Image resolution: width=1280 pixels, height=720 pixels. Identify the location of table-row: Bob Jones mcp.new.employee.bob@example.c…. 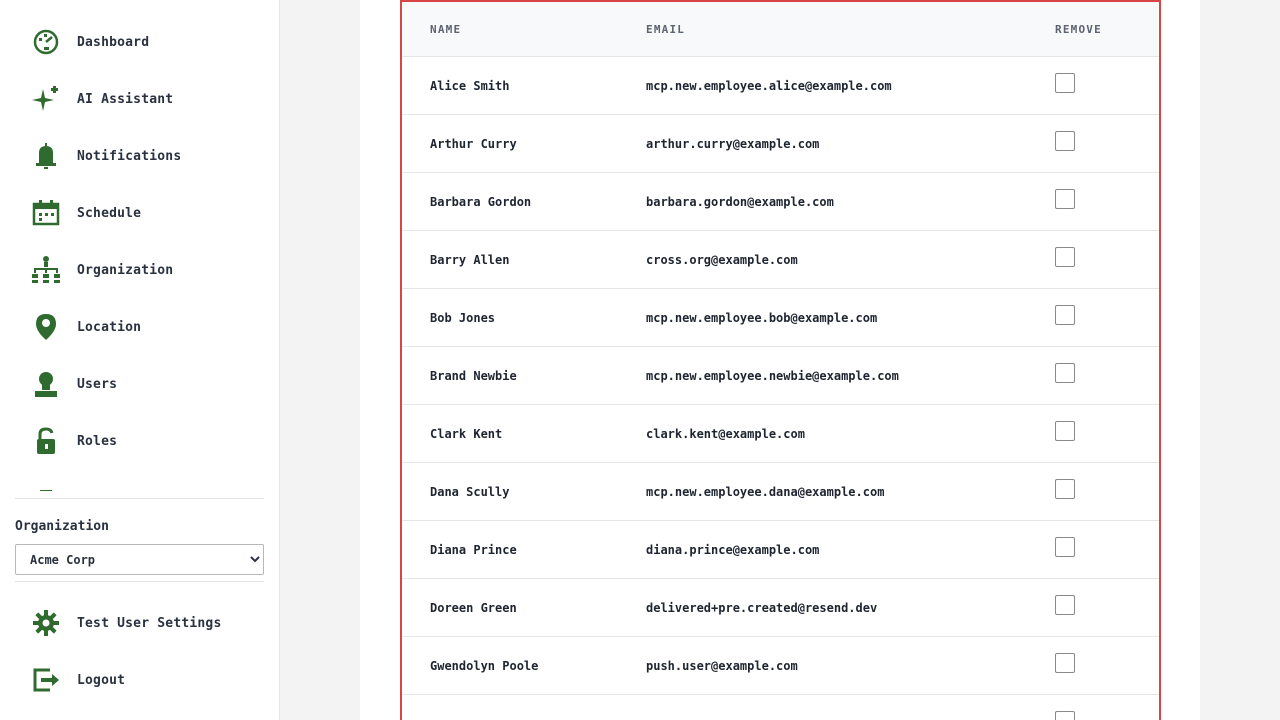
(780, 318).